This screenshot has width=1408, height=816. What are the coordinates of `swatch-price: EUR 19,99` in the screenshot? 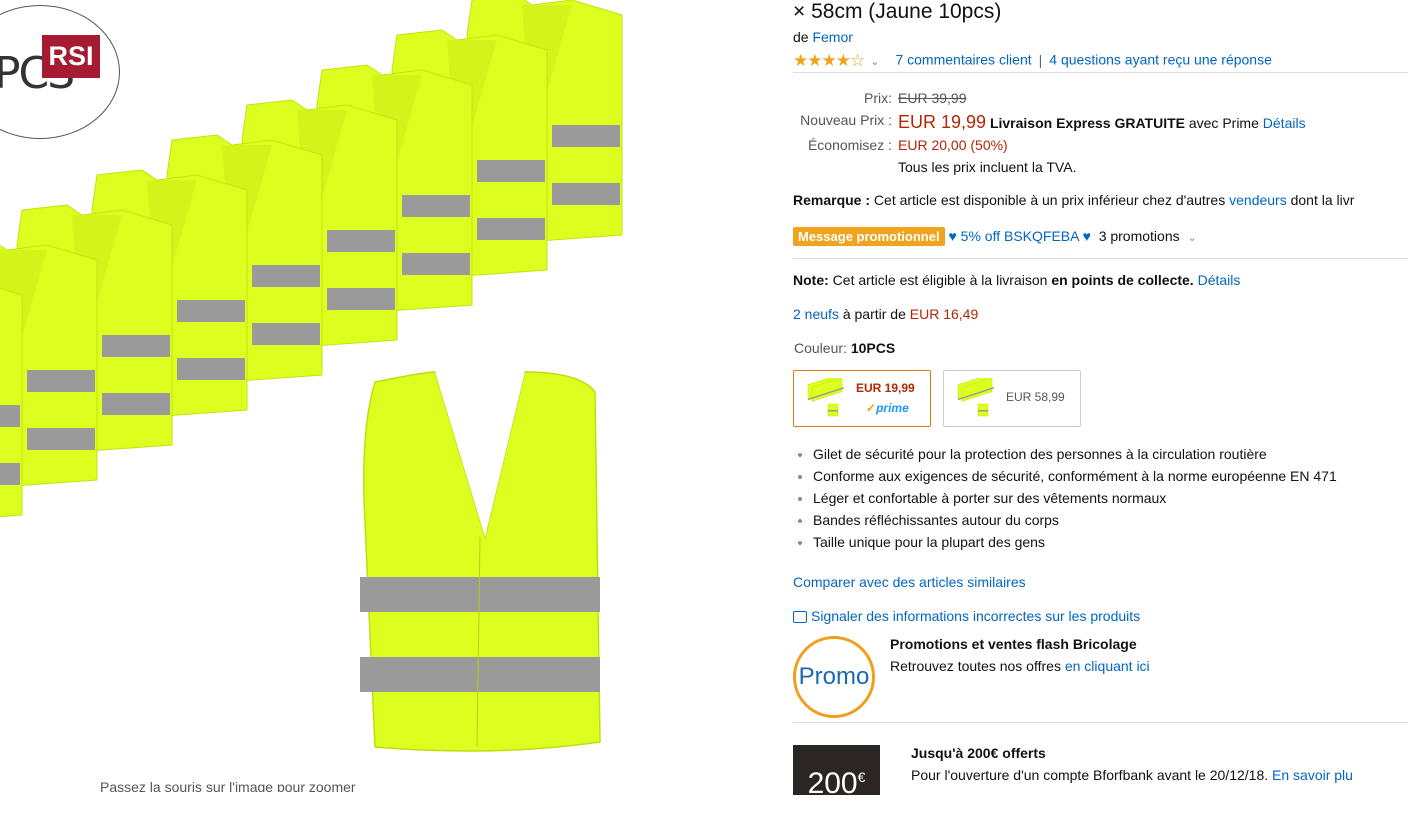 It's located at (885, 388).